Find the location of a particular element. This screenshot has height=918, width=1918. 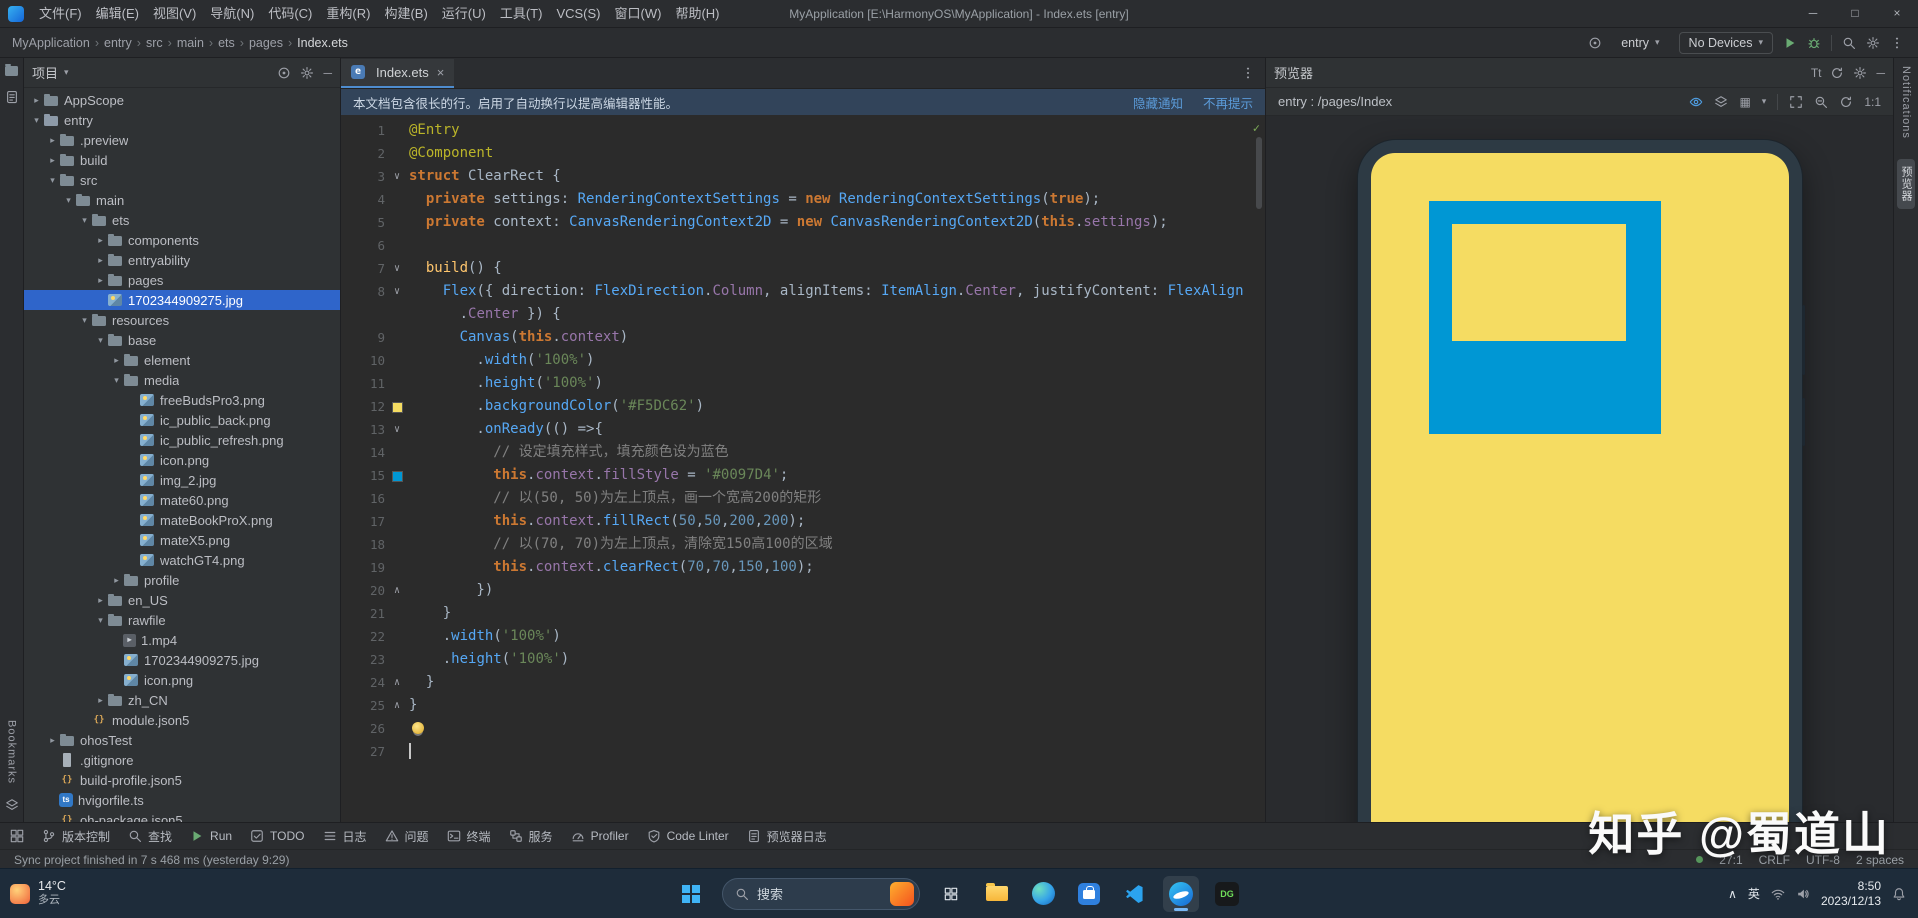

color-chip-gutter is located at coordinates (397, 406).